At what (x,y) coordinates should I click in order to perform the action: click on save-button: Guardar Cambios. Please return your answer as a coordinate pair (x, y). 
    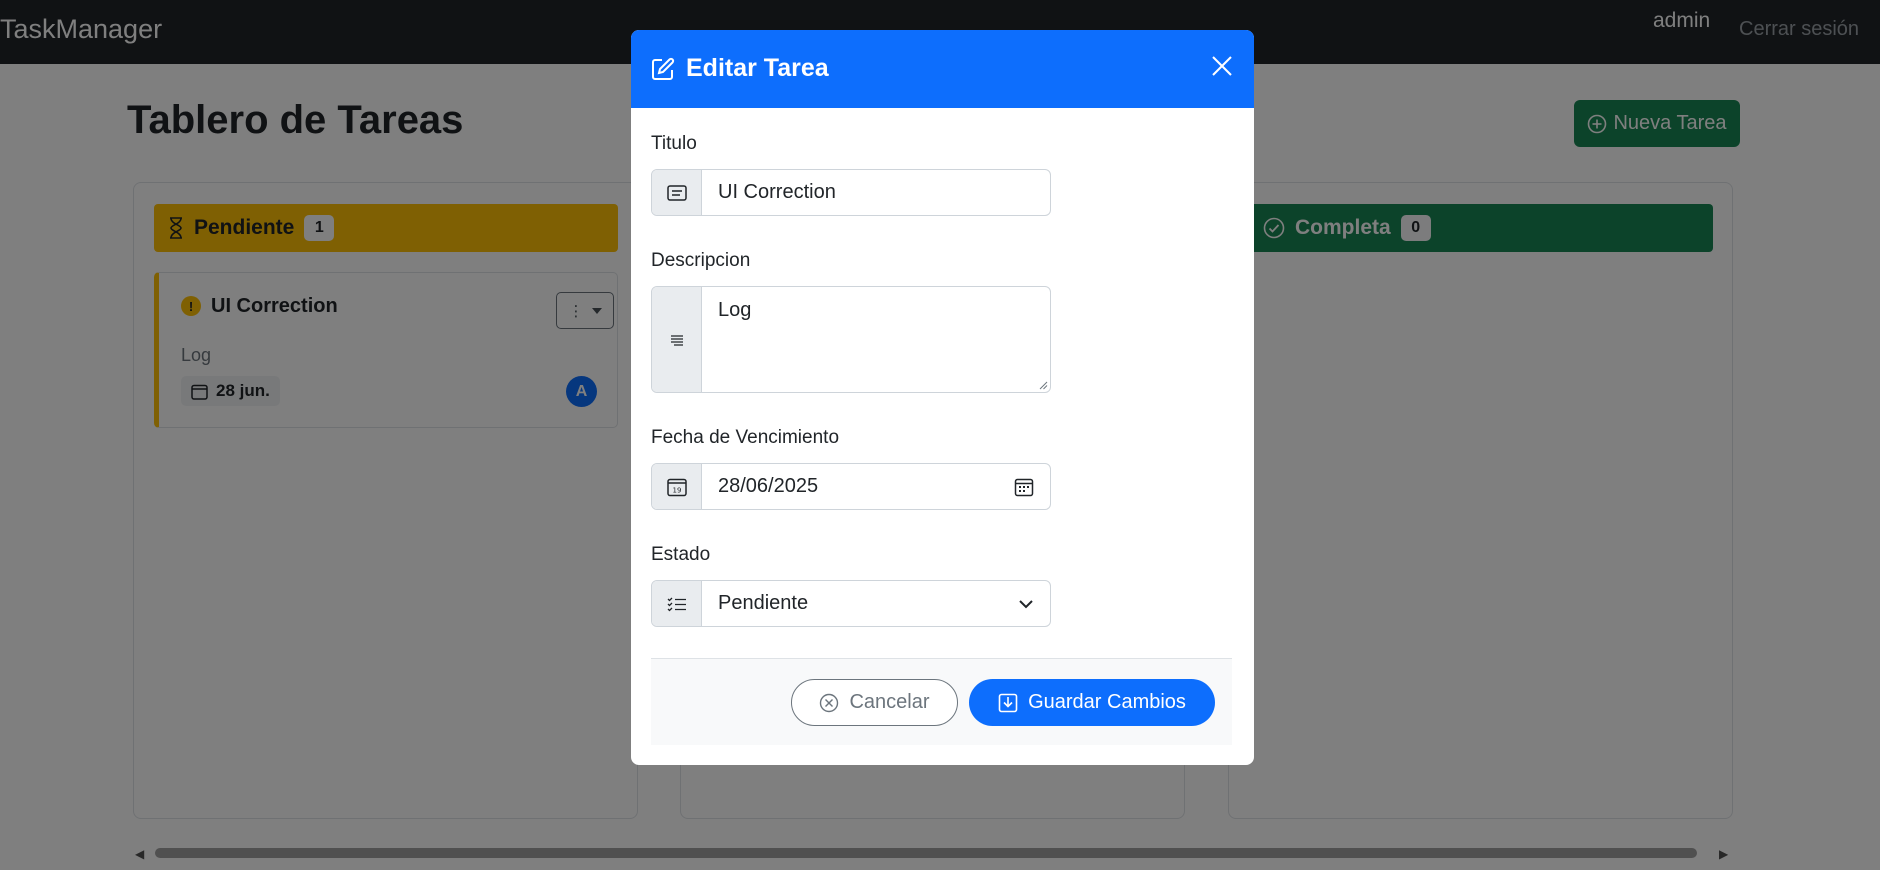
    Looking at the image, I should click on (1092, 702).